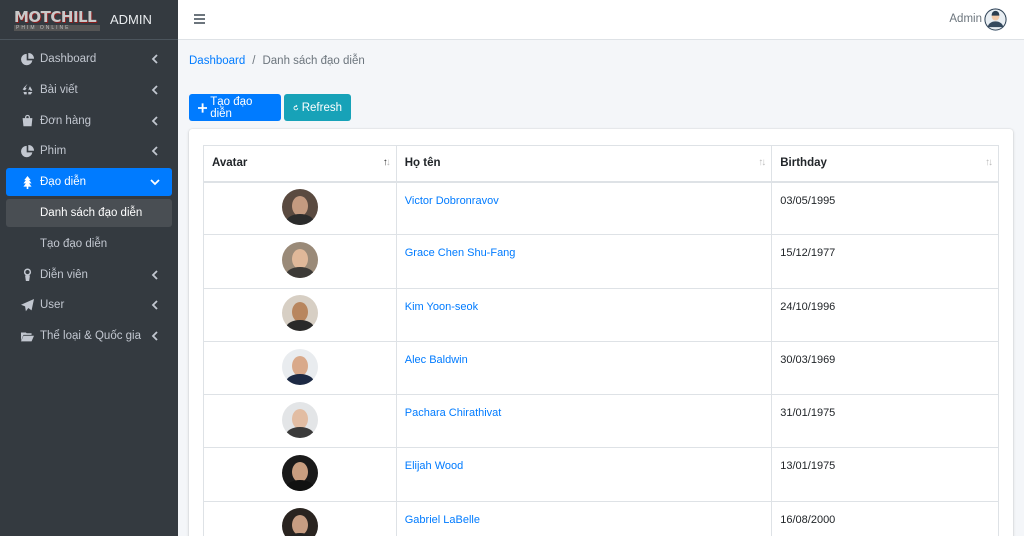 This screenshot has width=1024, height=536. Describe the element at coordinates (296, 107) in the screenshot. I see `refresh-icon` at that location.